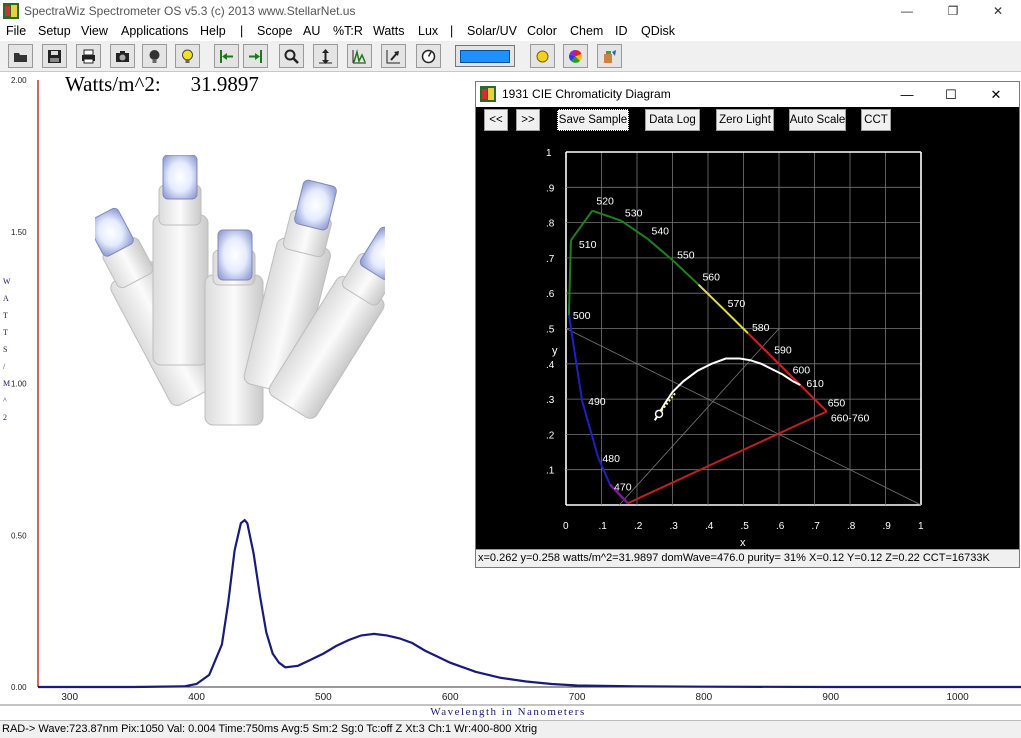  I want to click on scroll-right-button, so click(255, 56).